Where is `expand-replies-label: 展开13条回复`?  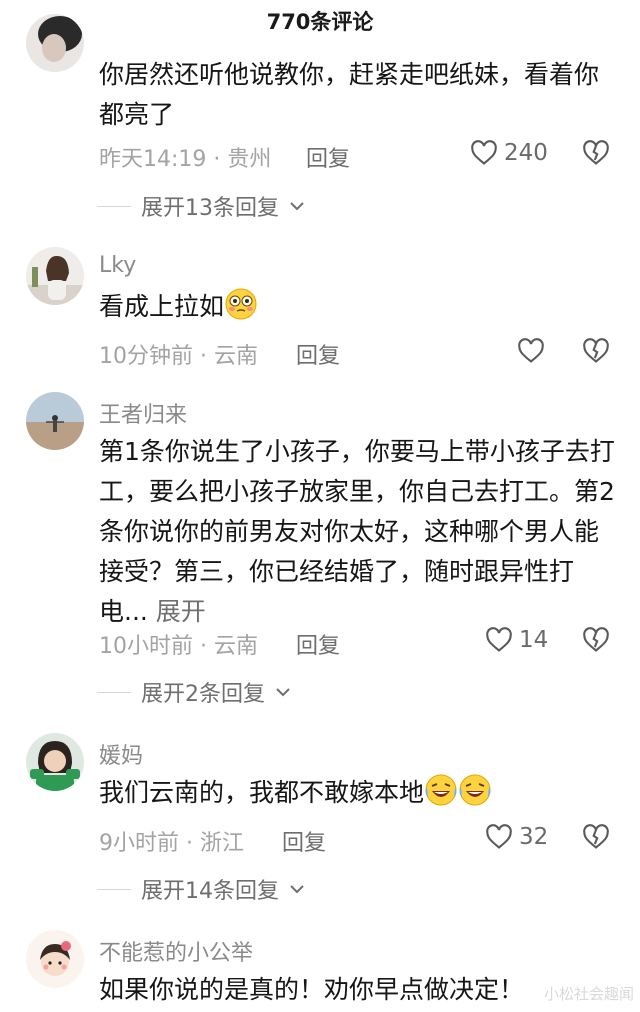 expand-replies-label: 展开13条回复 is located at coordinates (210, 208).